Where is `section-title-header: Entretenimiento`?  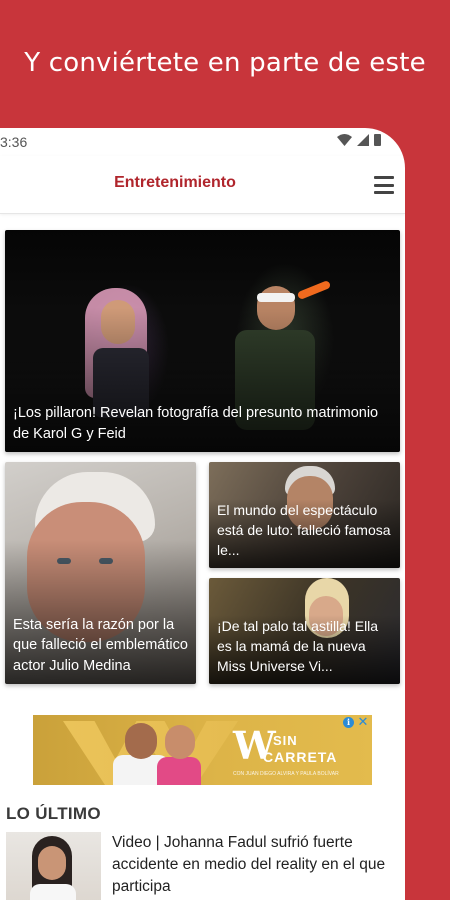 section-title-header: Entretenimiento is located at coordinates (175, 182).